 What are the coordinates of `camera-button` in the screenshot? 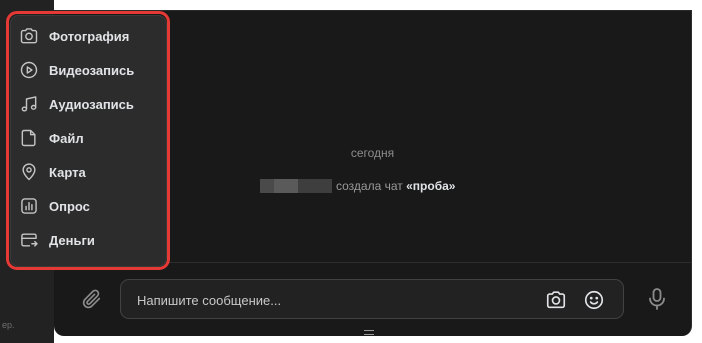 It's located at (556, 300).